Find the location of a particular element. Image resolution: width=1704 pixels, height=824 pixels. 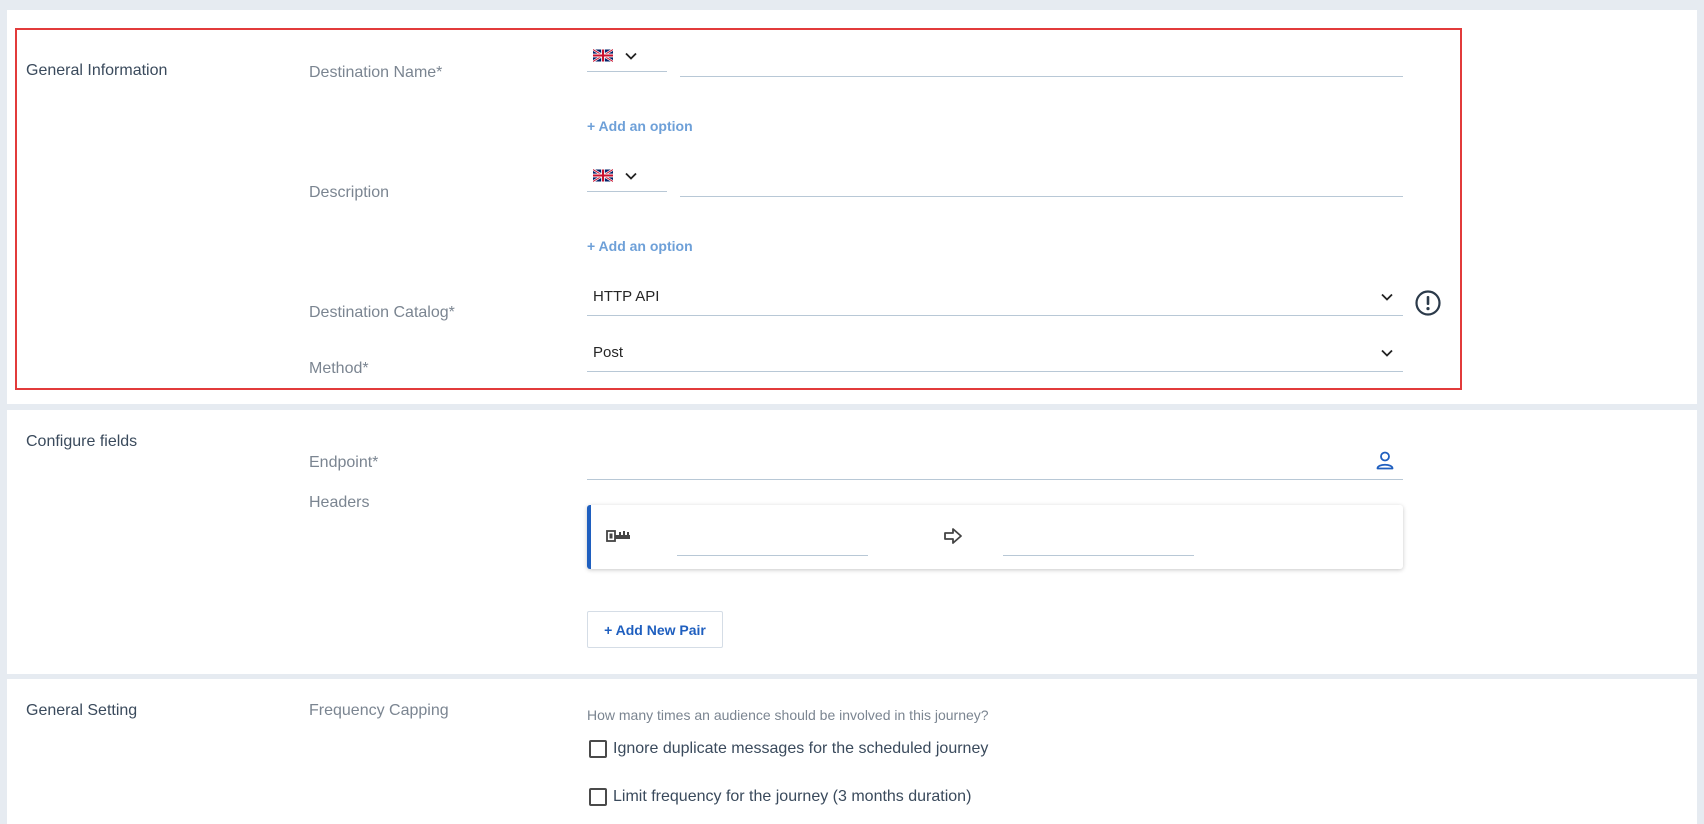

frequency-capping-label: Frequency Capping is located at coordinates (379, 710).